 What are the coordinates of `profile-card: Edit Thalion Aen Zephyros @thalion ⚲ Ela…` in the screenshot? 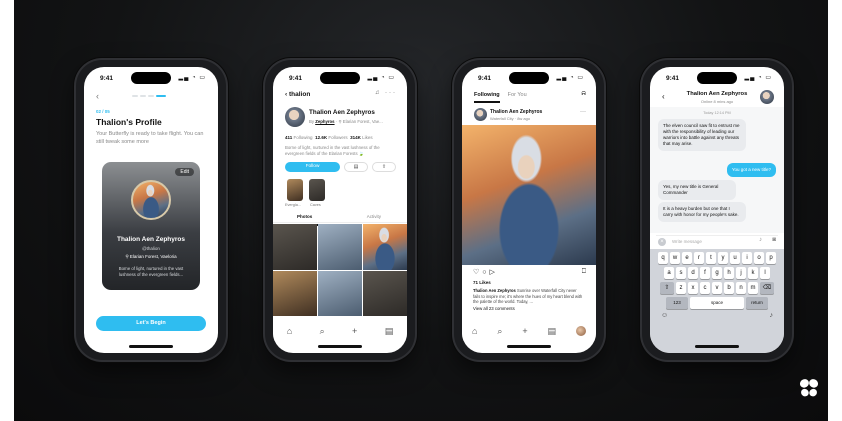 It's located at (151, 226).